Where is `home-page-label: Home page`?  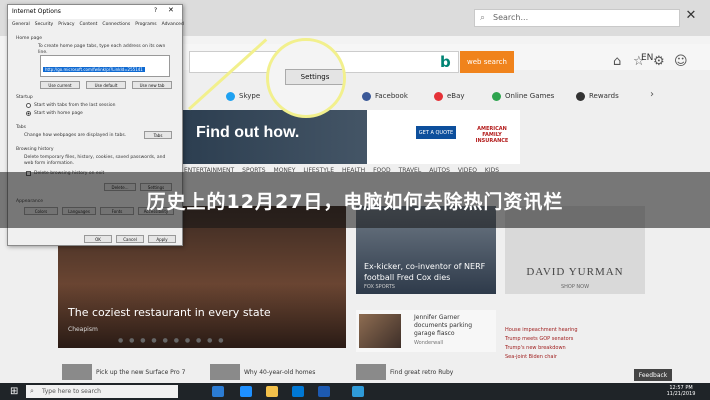 home-page-label: Home page is located at coordinates (29, 38).